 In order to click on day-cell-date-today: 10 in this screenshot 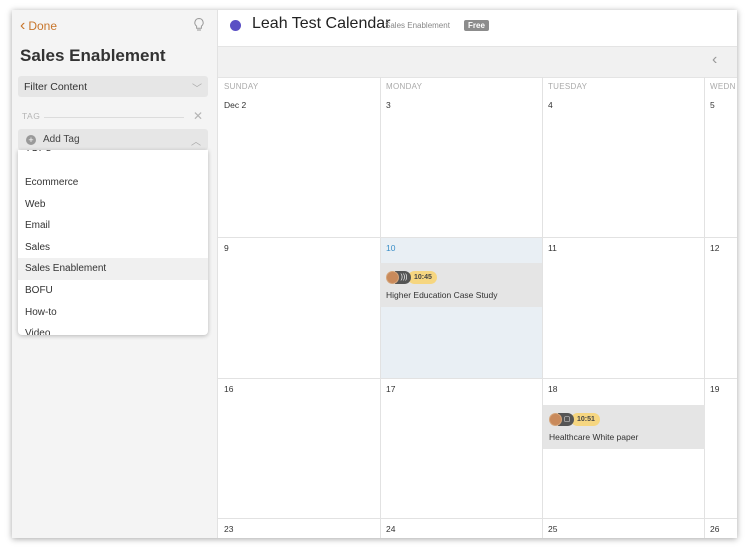, I will do `click(390, 248)`.